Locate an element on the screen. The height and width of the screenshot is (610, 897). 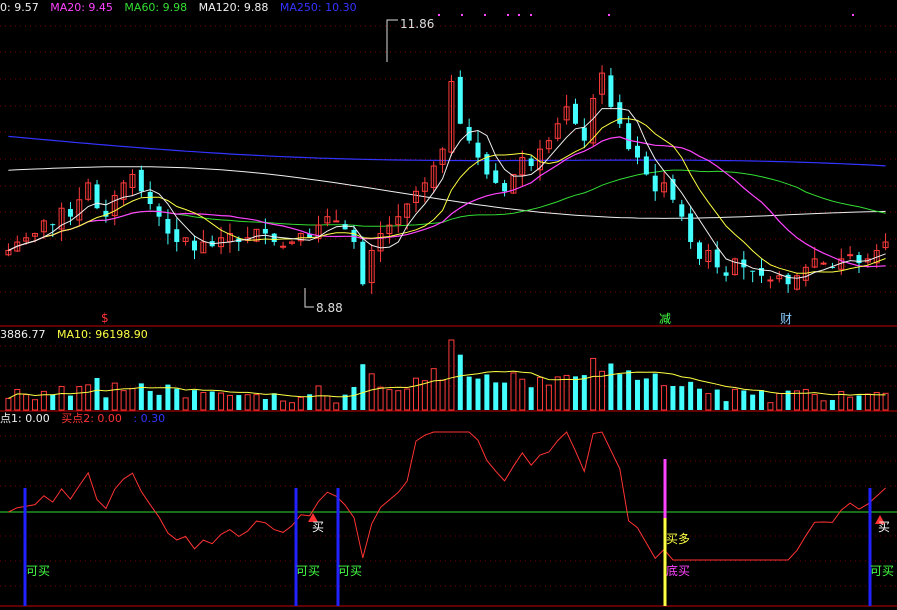
high-price-label: 11.86 is located at coordinates (417, 24).